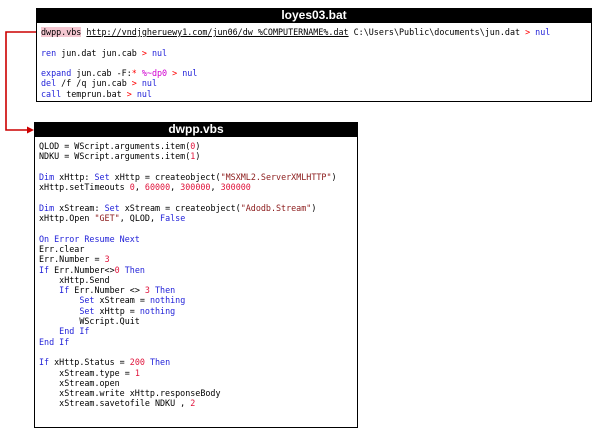 This screenshot has width=600, height=434. Describe the element at coordinates (101, 73) in the screenshot. I see `code-token: jun.cab -F:` at that location.